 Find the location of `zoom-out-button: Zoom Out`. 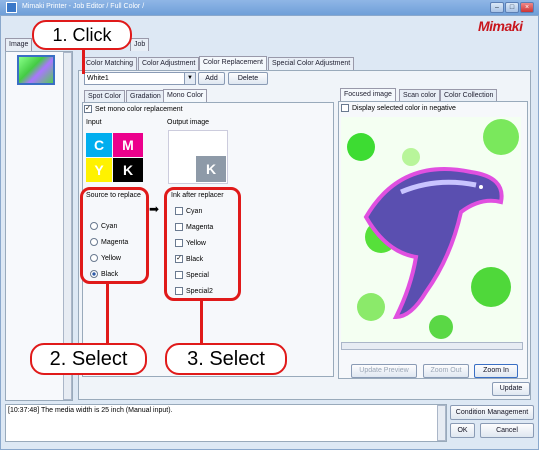

zoom-out-button: Zoom Out is located at coordinates (446, 371).